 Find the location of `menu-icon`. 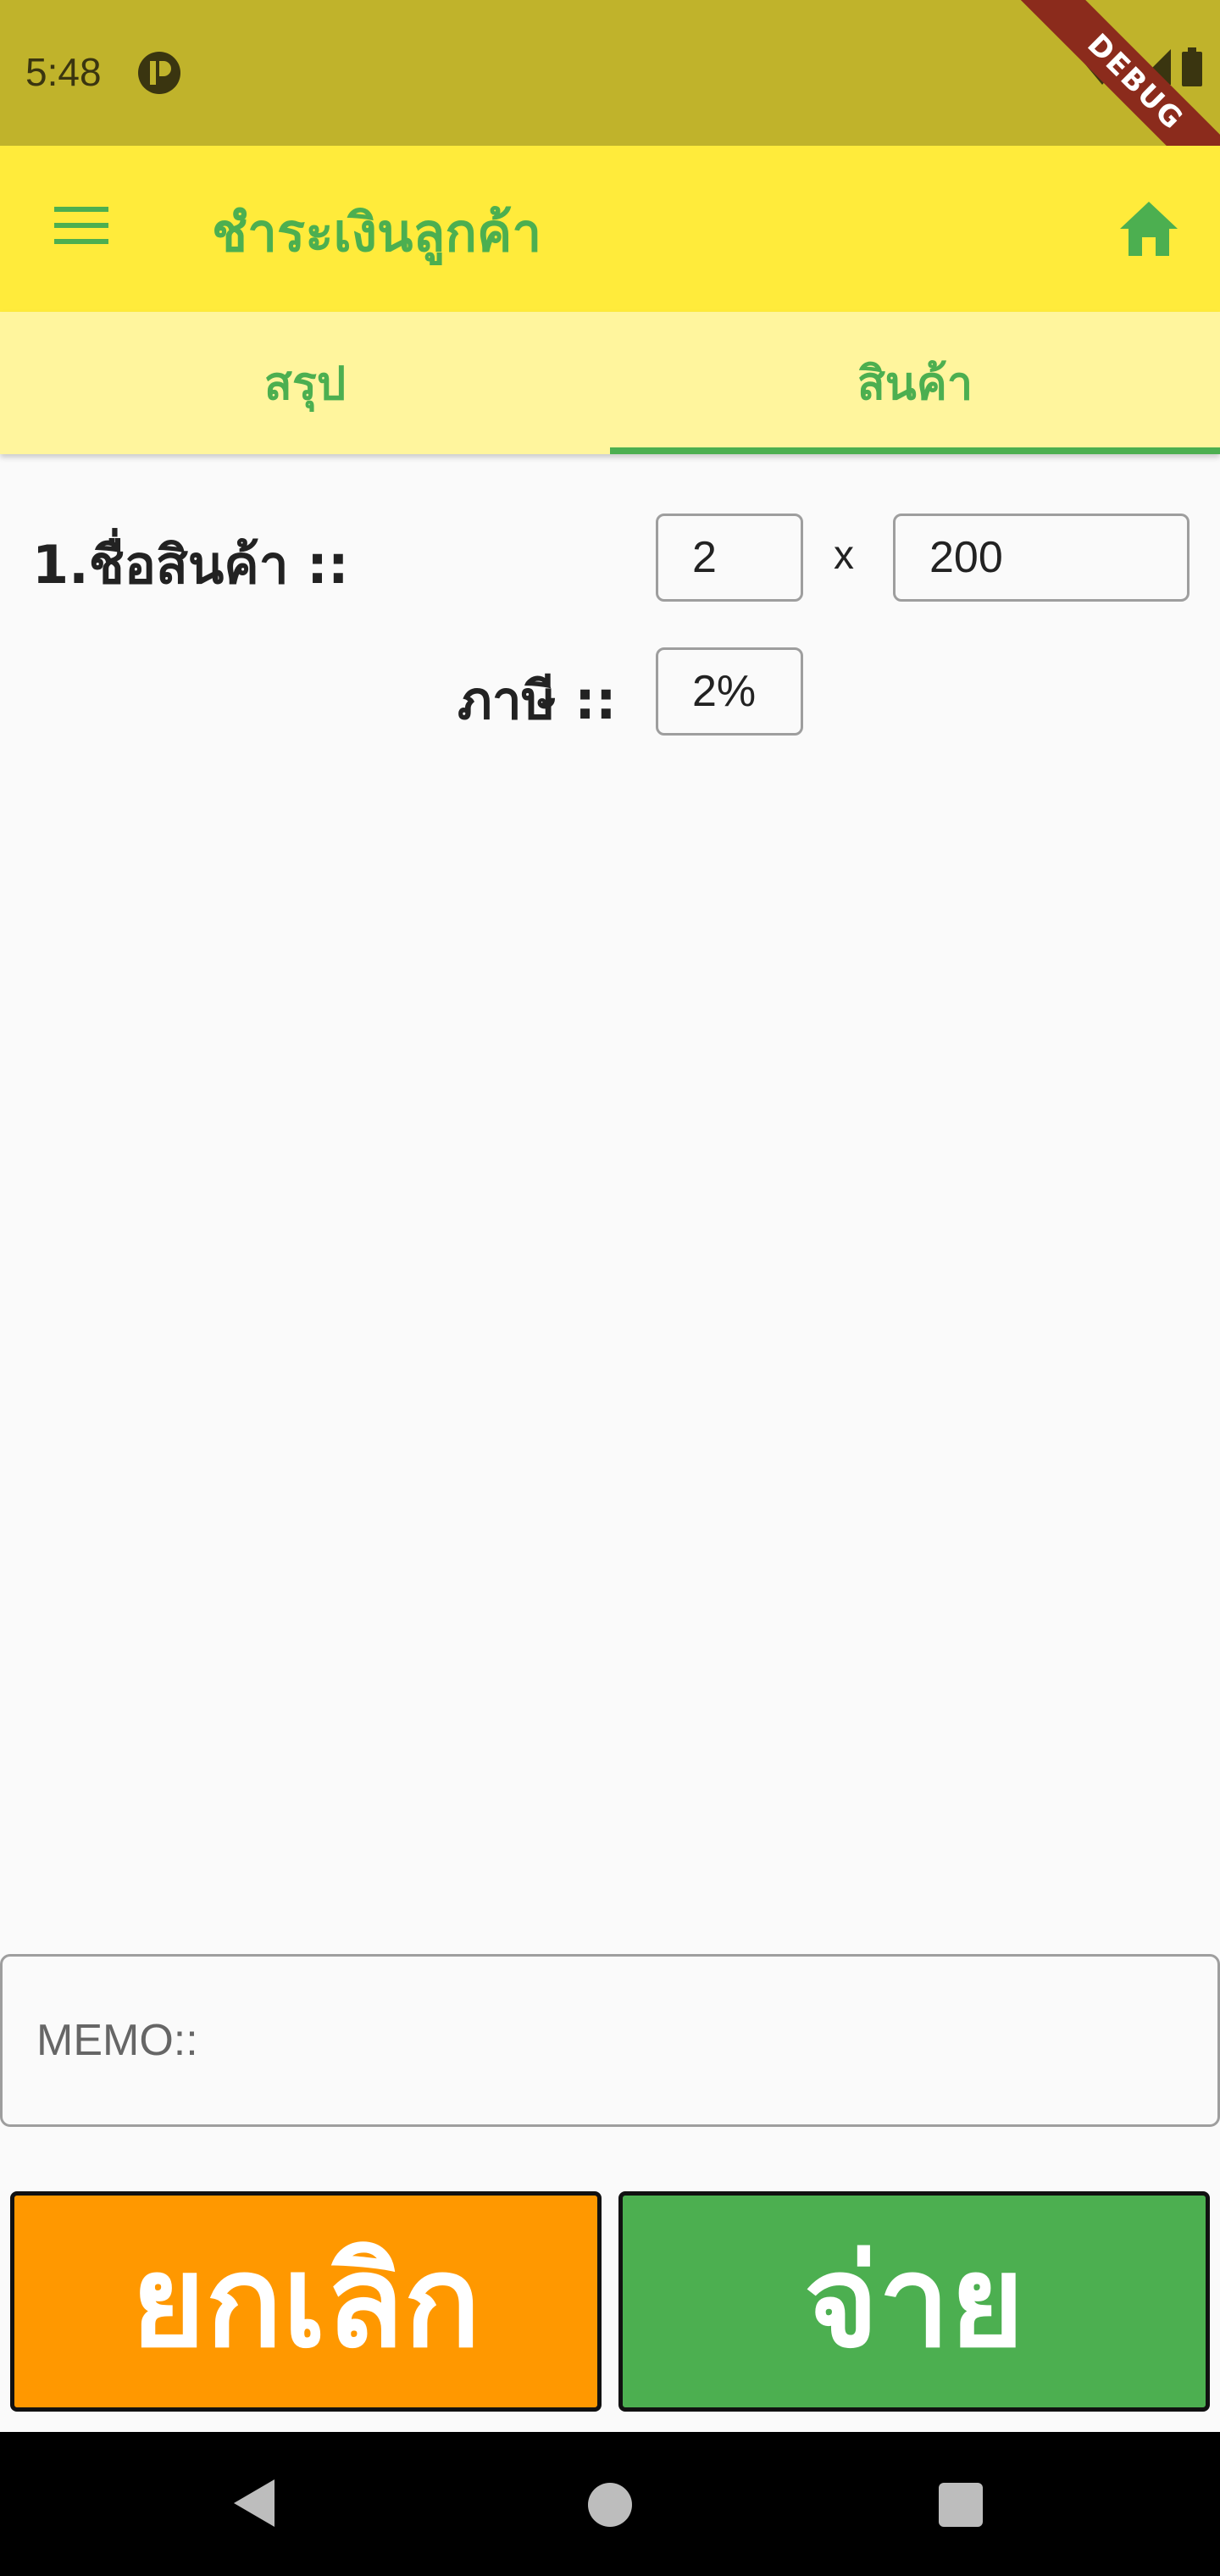

menu-icon is located at coordinates (81, 225).